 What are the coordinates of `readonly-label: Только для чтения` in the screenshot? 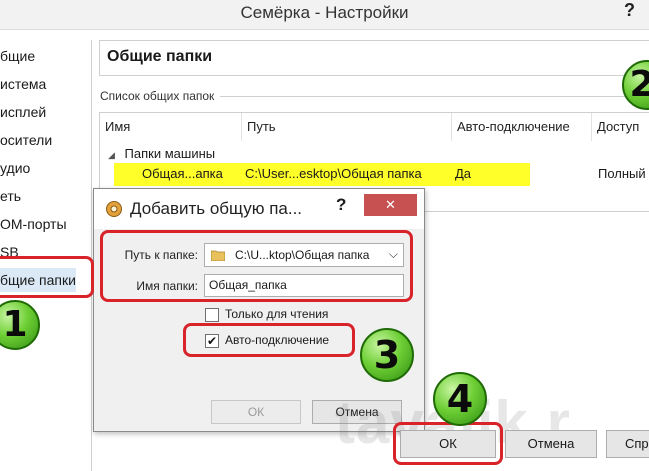 It's located at (276, 314).